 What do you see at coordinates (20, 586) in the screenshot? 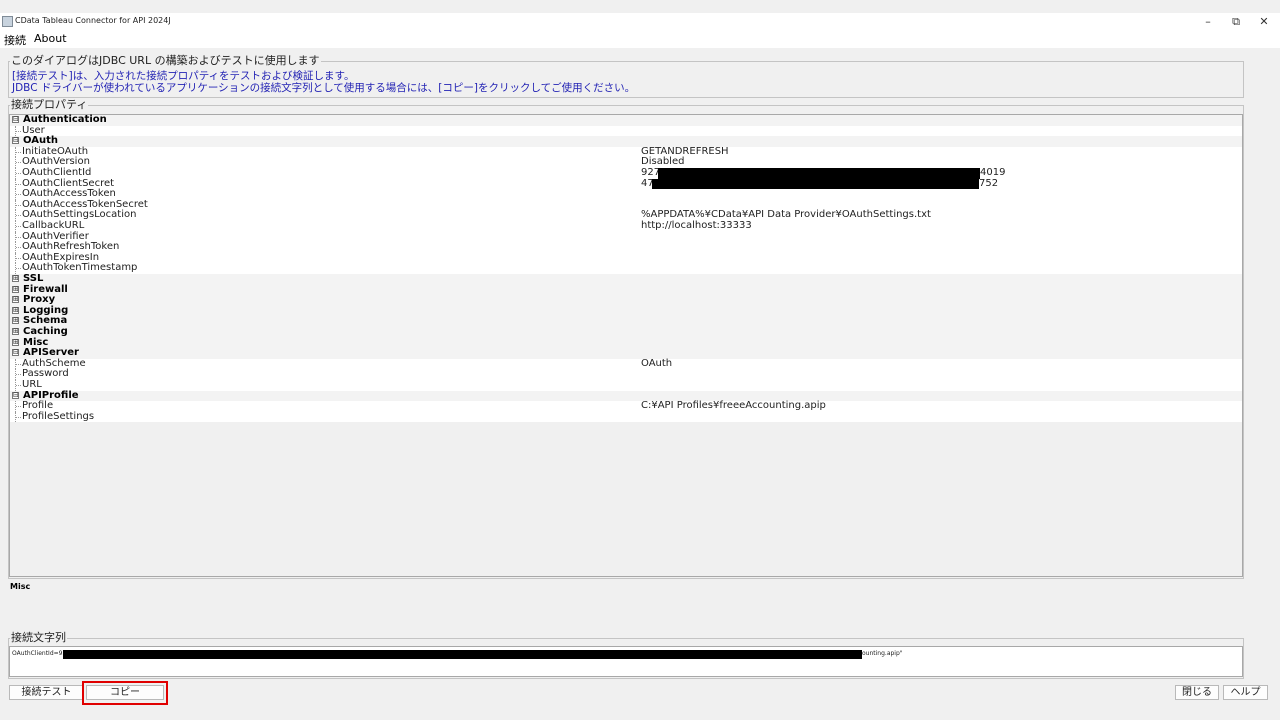
I see `description-title: Misc` at bounding box center [20, 586].